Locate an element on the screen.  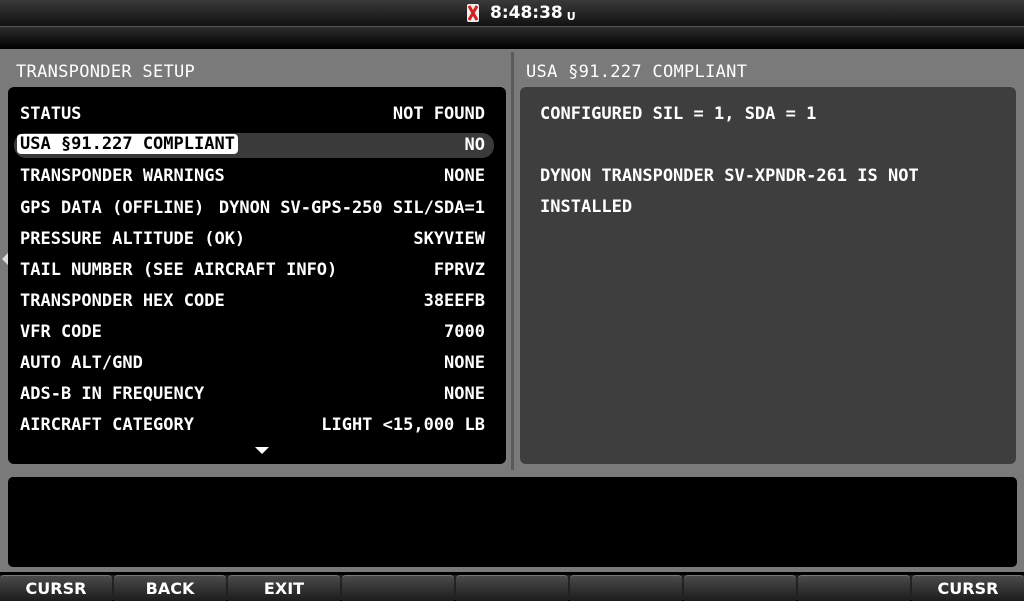
setting-row-aircraft-category: AIRCRAFT CATEGORY LIGHT <15,000 LB is located at coordinates (254, 425).